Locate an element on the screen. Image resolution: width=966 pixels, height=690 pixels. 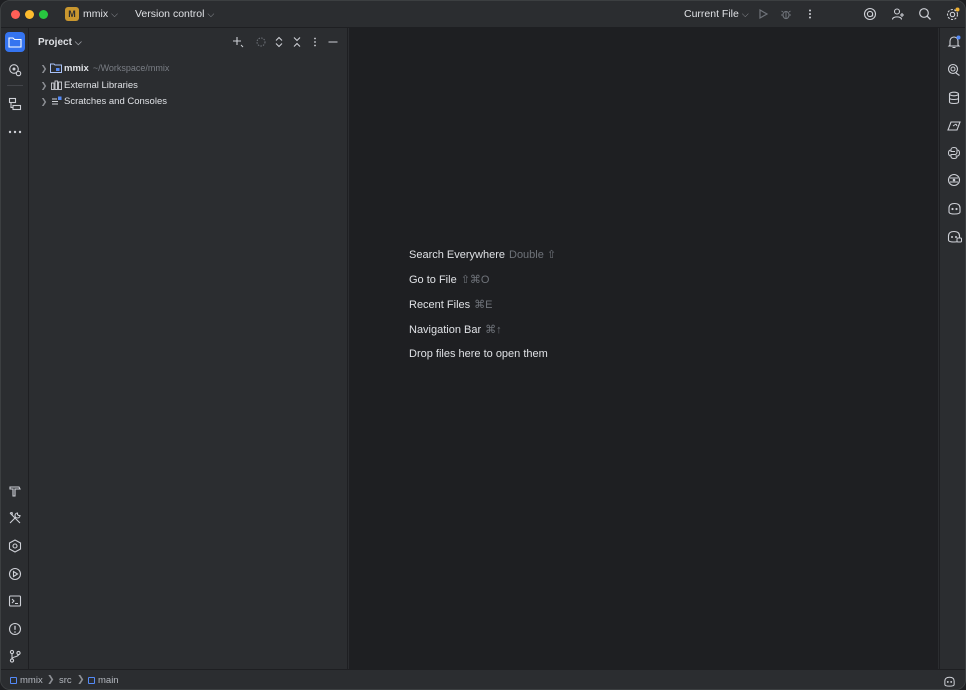
breadcrumb-label: src is located at coordinates (65, 680).